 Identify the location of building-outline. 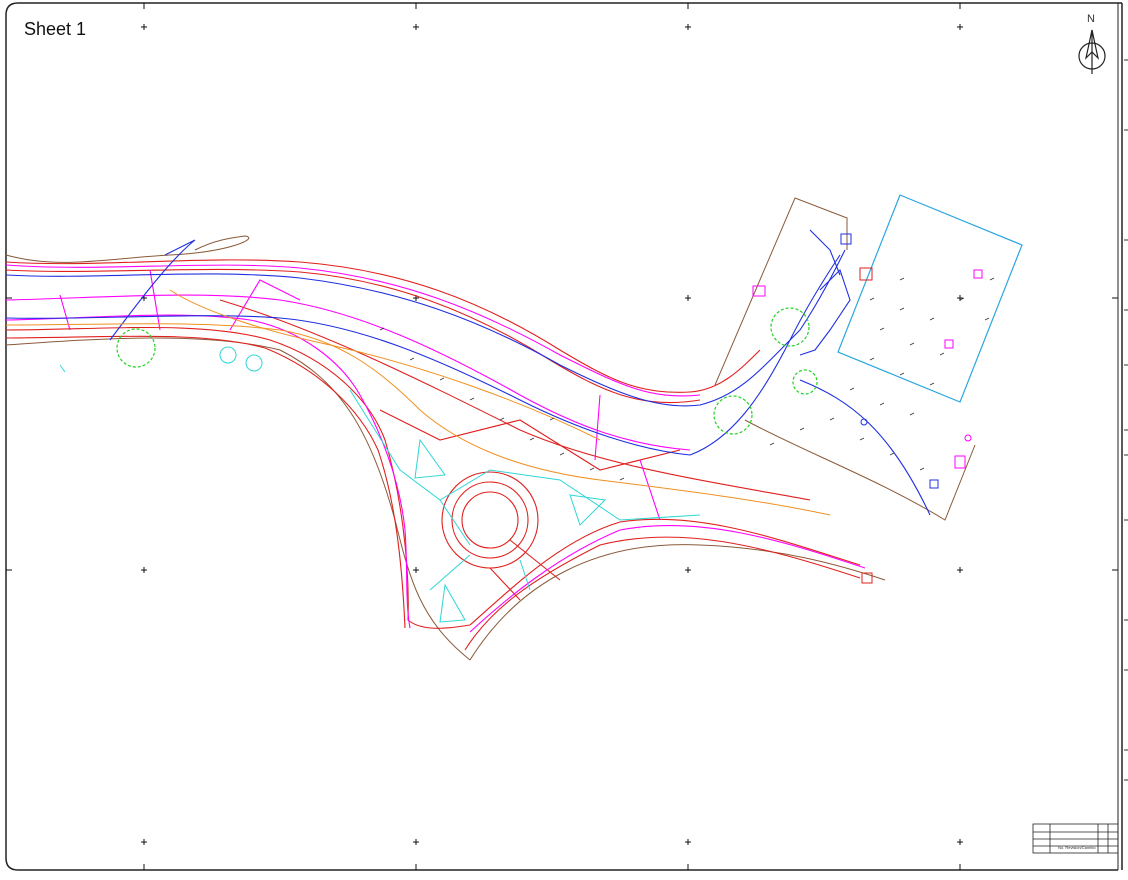
(930, 298).